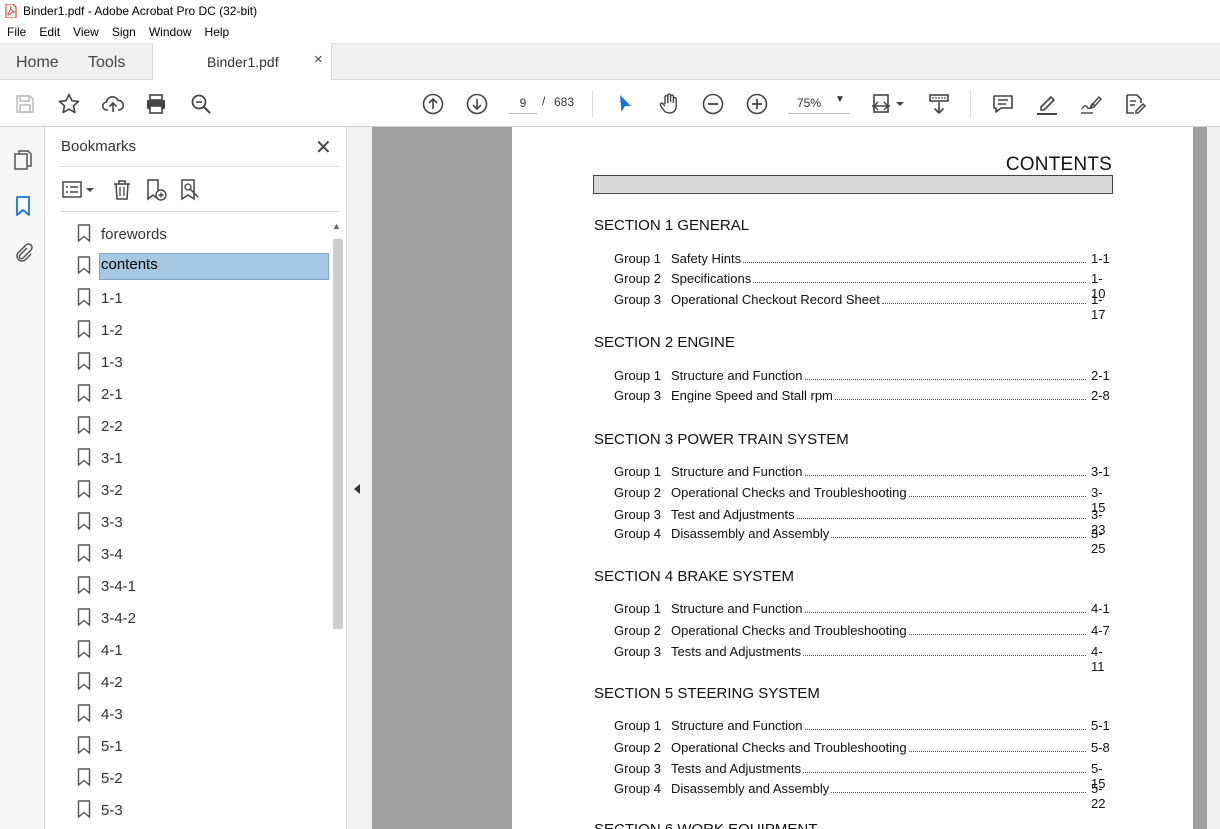  What do you see at coordinates (864, 522) in the screenshot?
I see `toc-entry: Group 3 Test and Adjustments 3-23` at bounding box center [864, 522].